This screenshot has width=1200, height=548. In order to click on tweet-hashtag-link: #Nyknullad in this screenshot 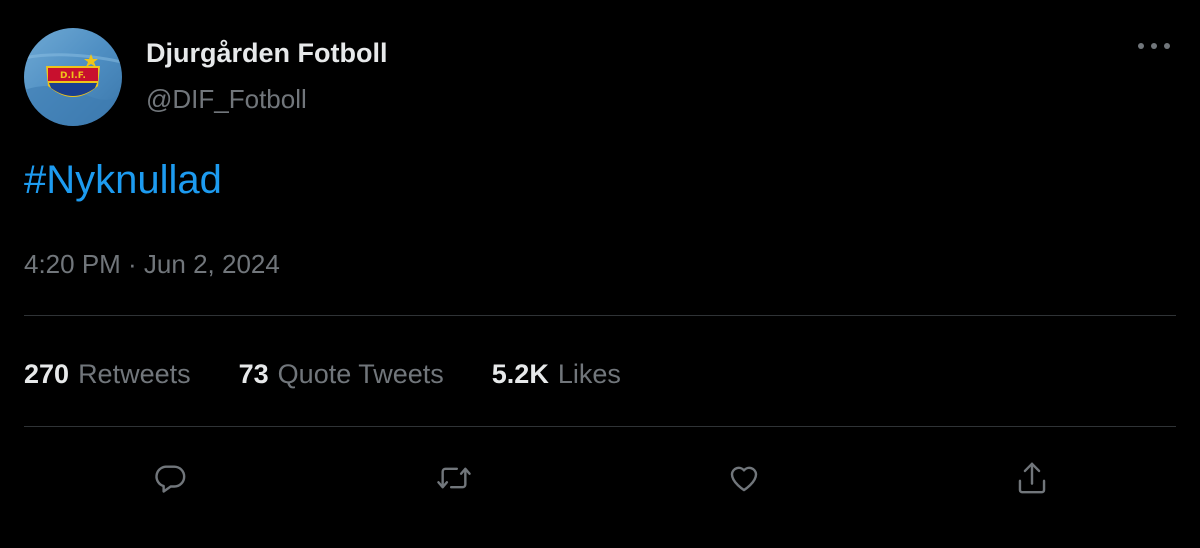, I will do `click(123, 180)`.